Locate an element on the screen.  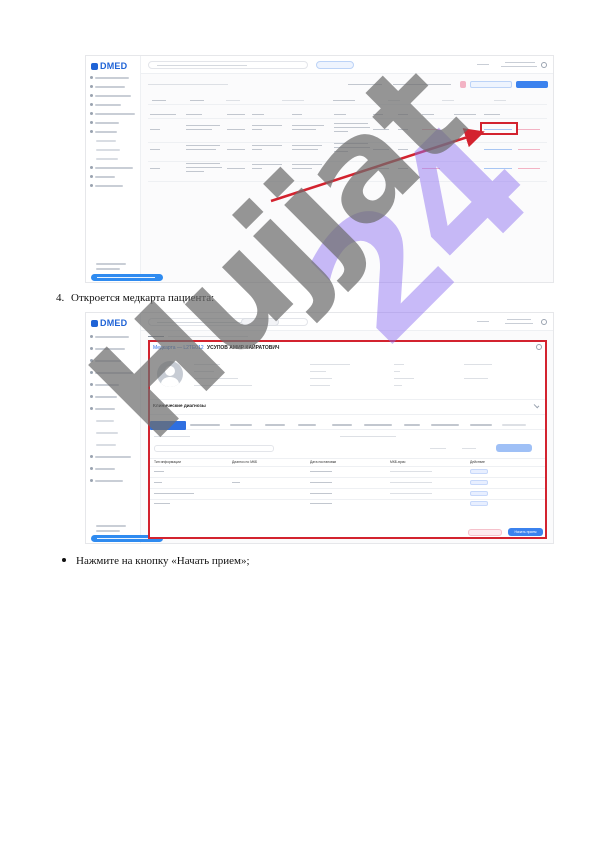
avatar-icon is located at coordinates (544, 322).